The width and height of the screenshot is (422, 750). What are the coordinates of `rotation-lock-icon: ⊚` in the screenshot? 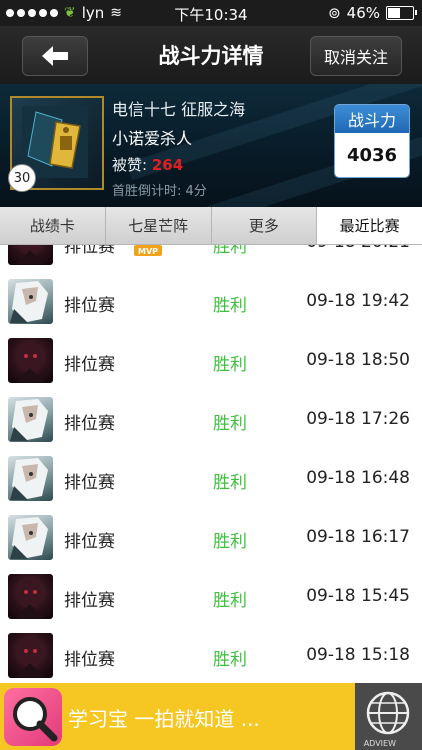 It's located at (334, 13).